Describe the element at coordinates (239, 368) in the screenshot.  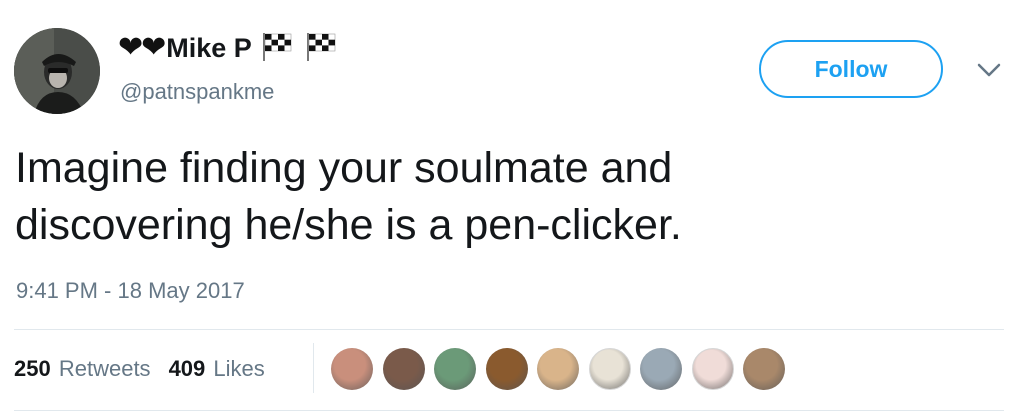
I see `likes-label: Likes` at that location.